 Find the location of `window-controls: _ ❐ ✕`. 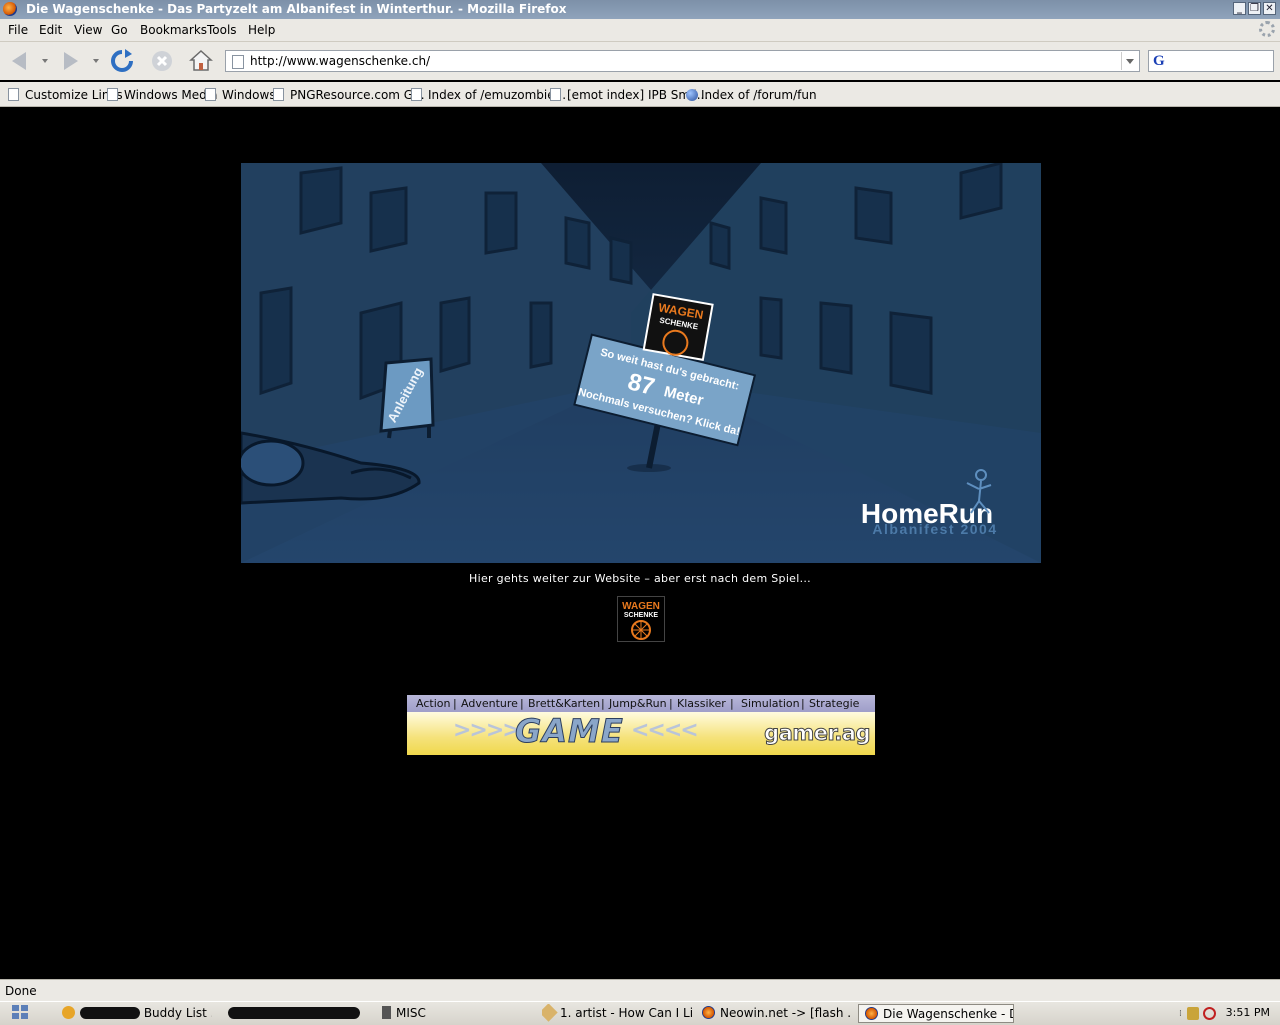

window-controls: _ ❐ ✕ is located at coordinates (1254, 8).